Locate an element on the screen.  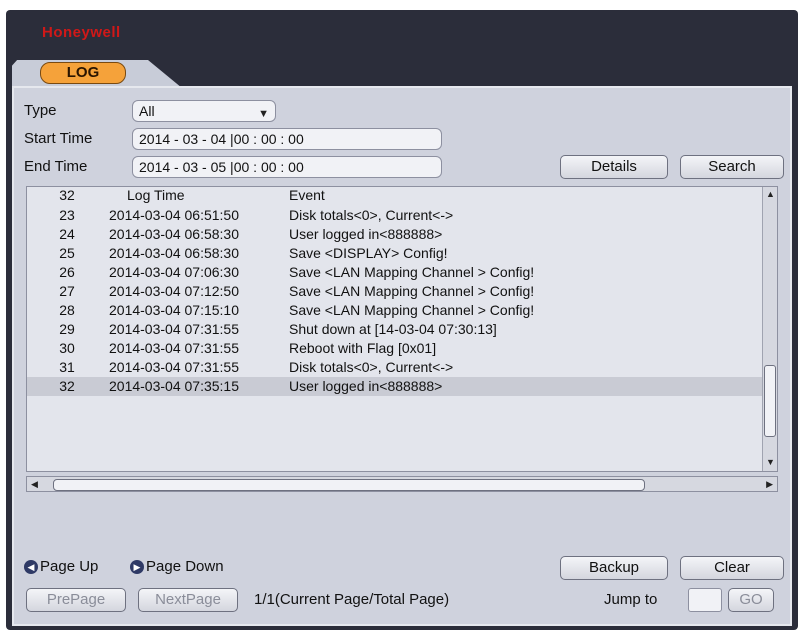
row-num: 27 is located at coordinates (67, 291).